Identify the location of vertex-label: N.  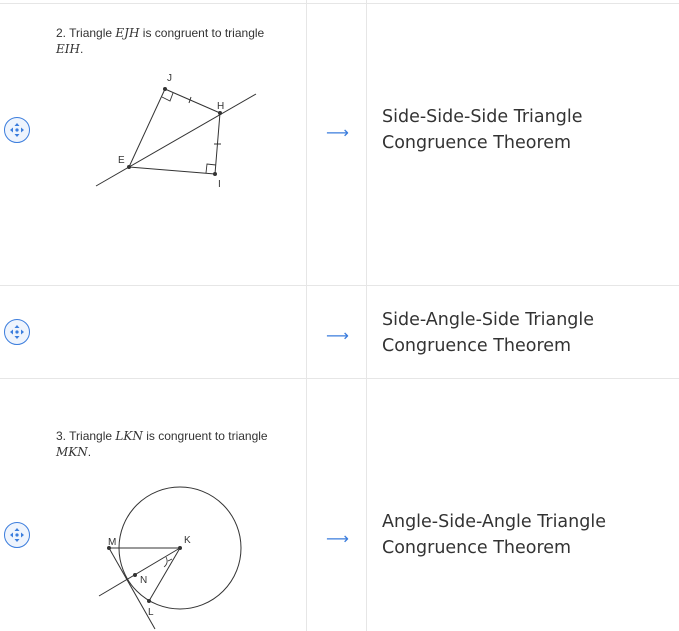
(143, 580).